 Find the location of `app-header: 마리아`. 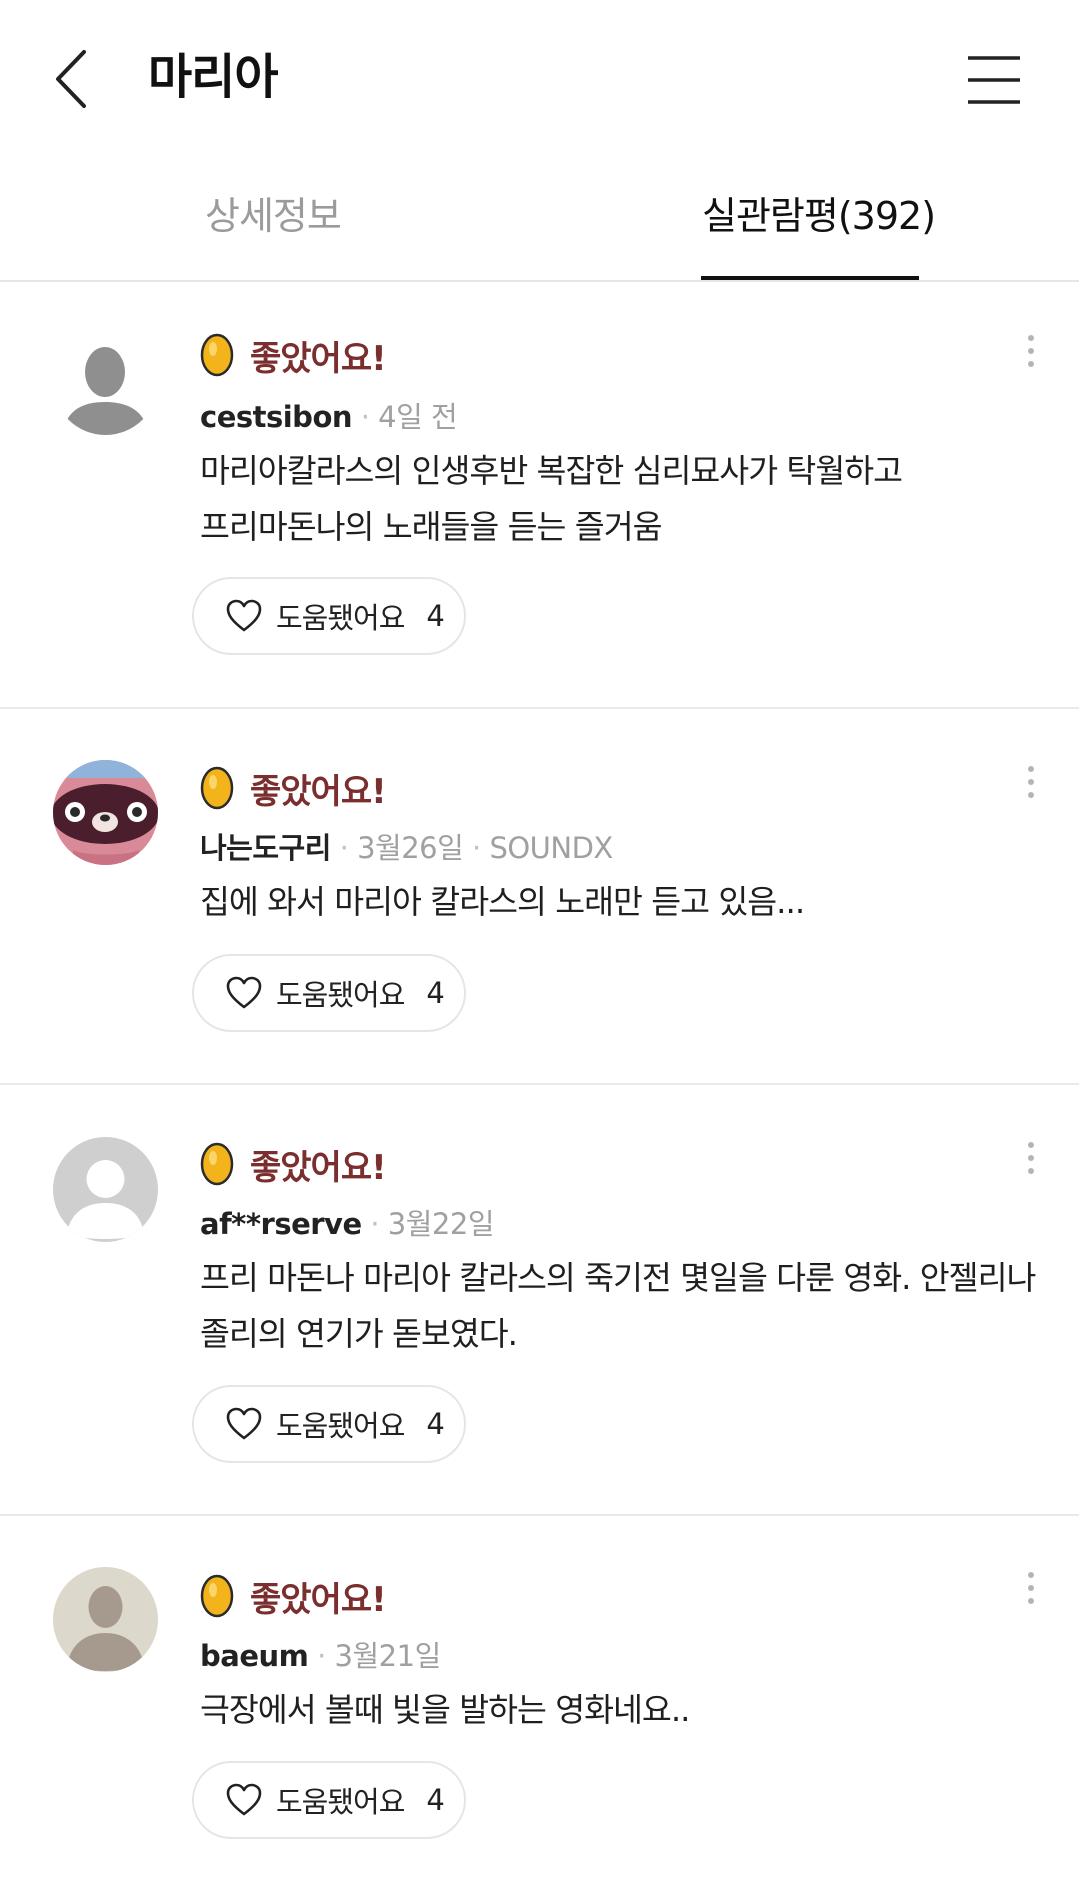

app-header: 마리아 is located at coordinates (539, 80).